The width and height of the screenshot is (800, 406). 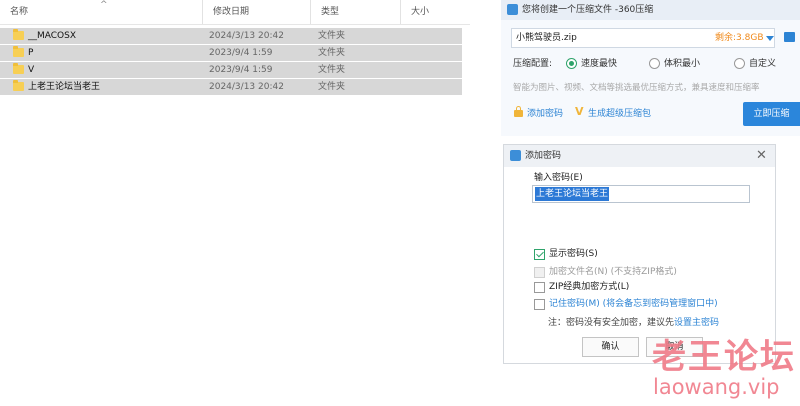 I want to click on watermark-logo: 老王论坛, so click(x=724, y=357).